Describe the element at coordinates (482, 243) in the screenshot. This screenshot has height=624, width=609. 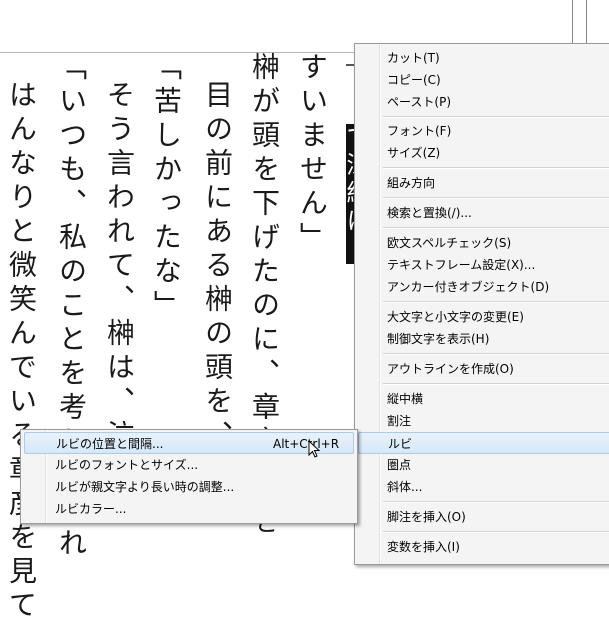
I see `menu-item-spellcheck: 欧文スペルチェック(S)` at that location.